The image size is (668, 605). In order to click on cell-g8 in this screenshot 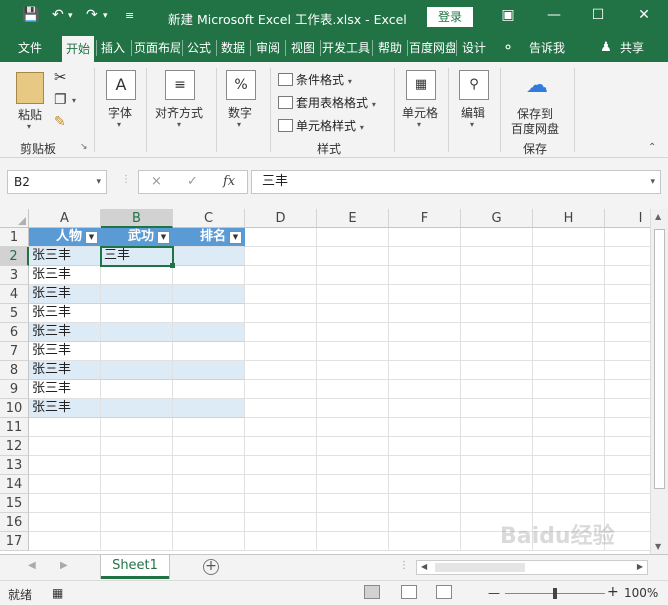, I will do `click(497, 370)`.